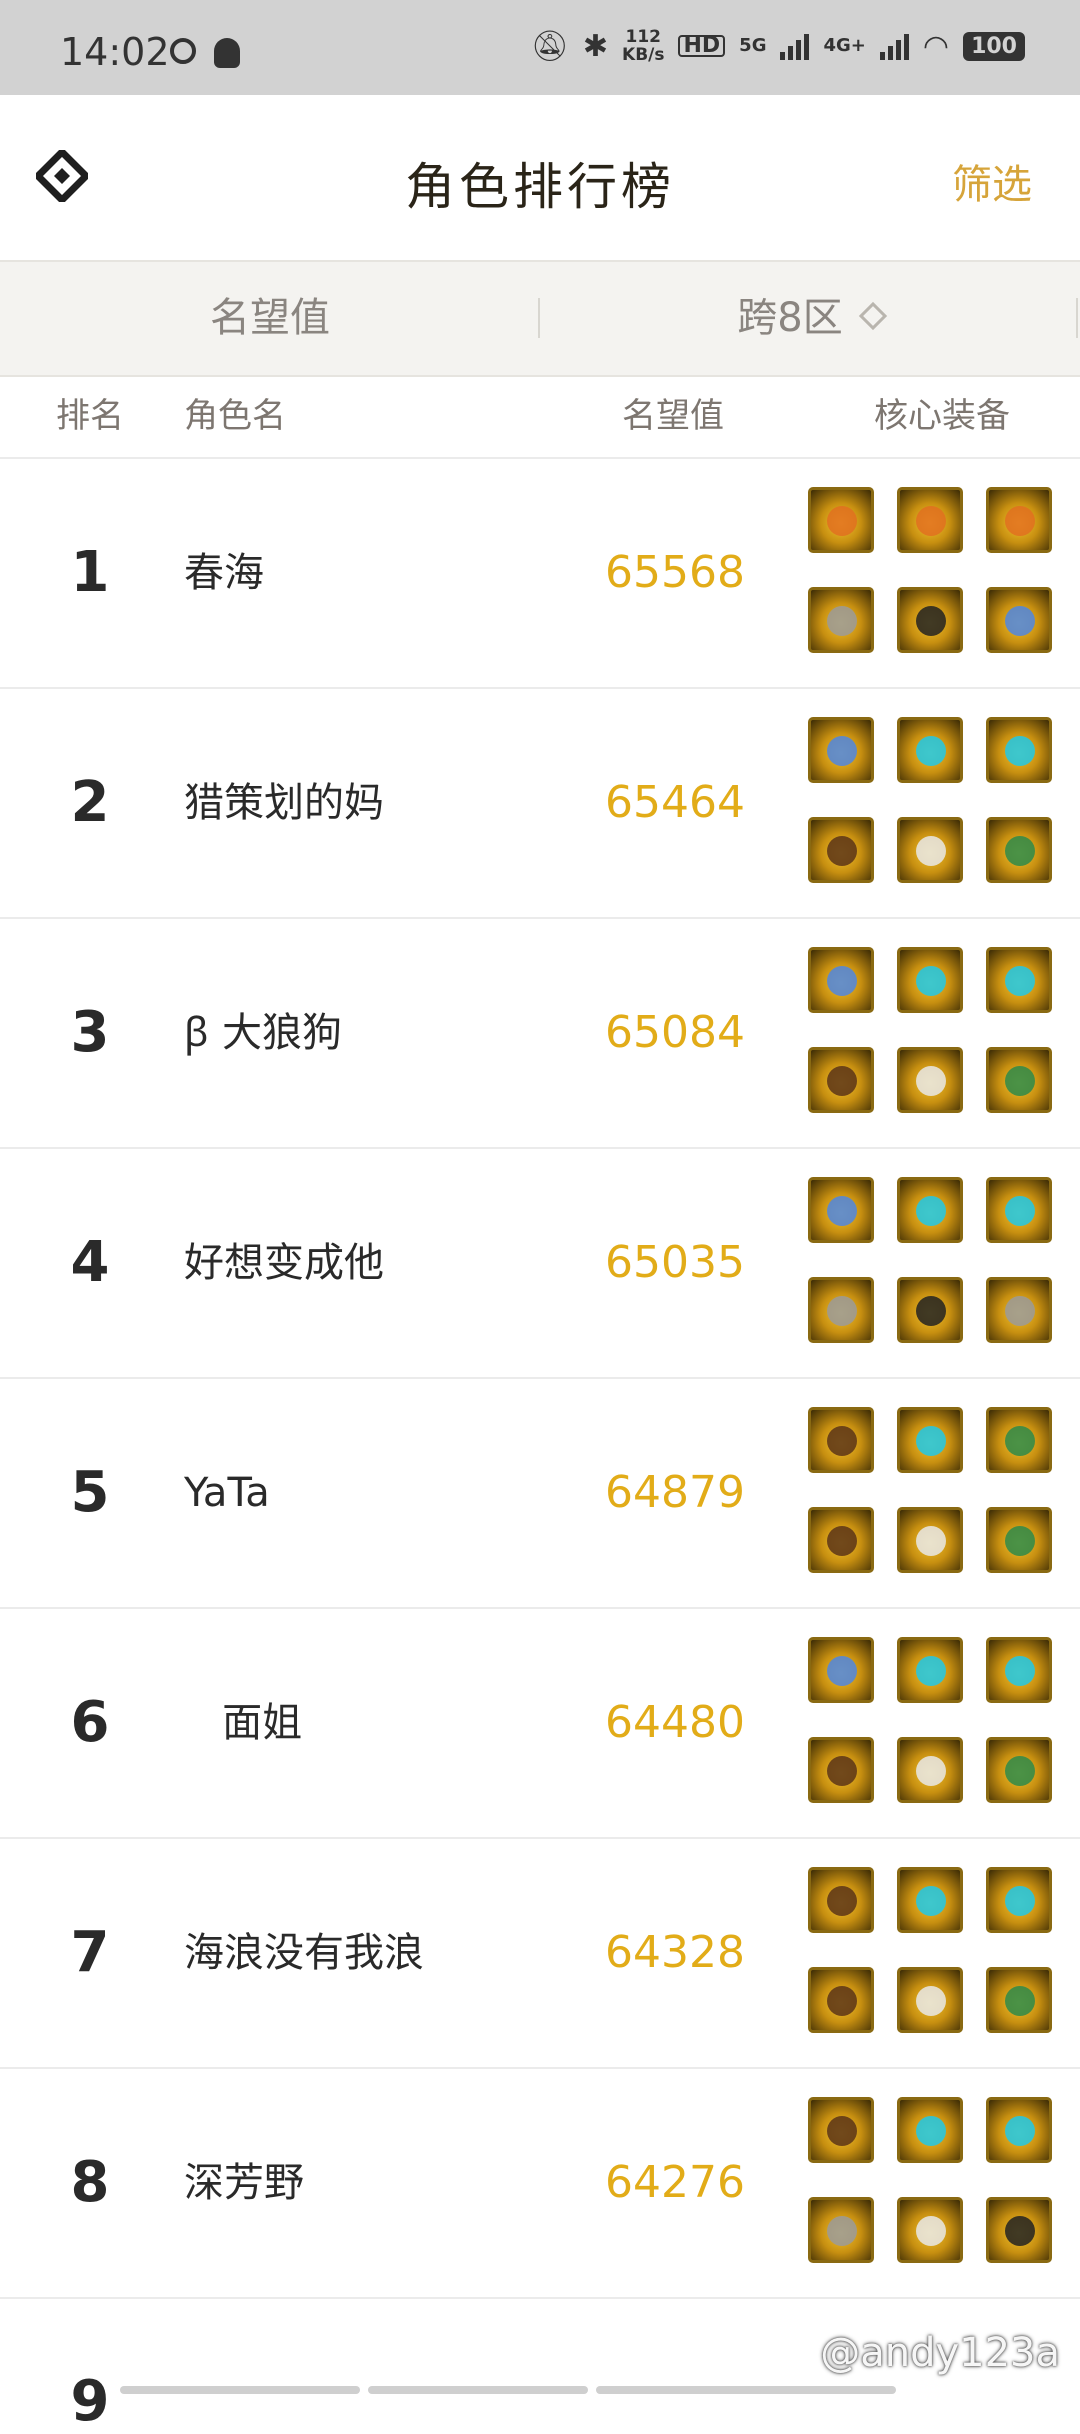  What do you see at coordinates (675, 2182) in the screenshot?
I see `fame-score: 64276` at bounding box center [675, 2182].